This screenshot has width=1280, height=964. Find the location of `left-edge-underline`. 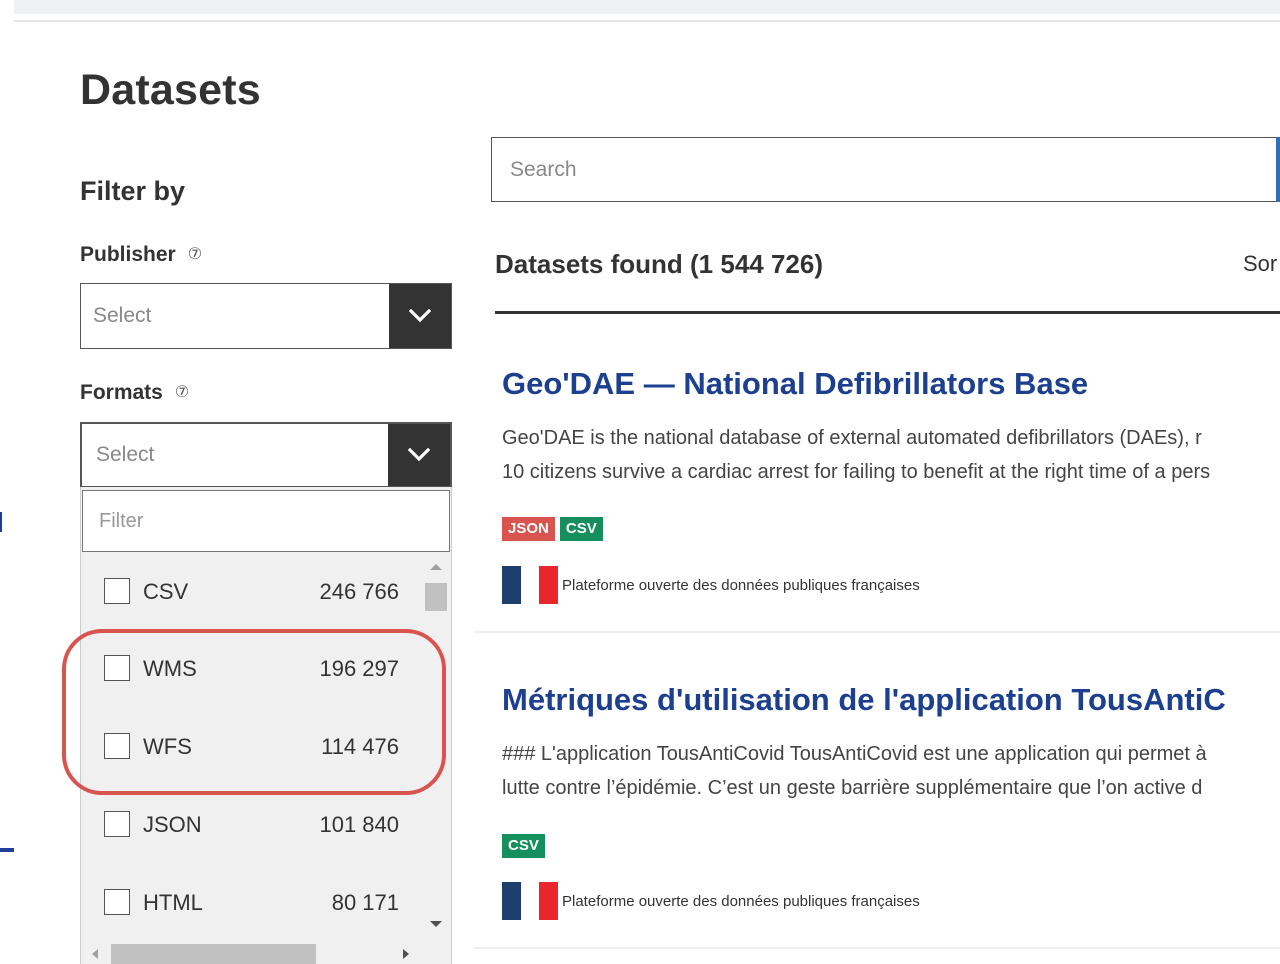

left-edge-underline is located at coordinates (7, 850).